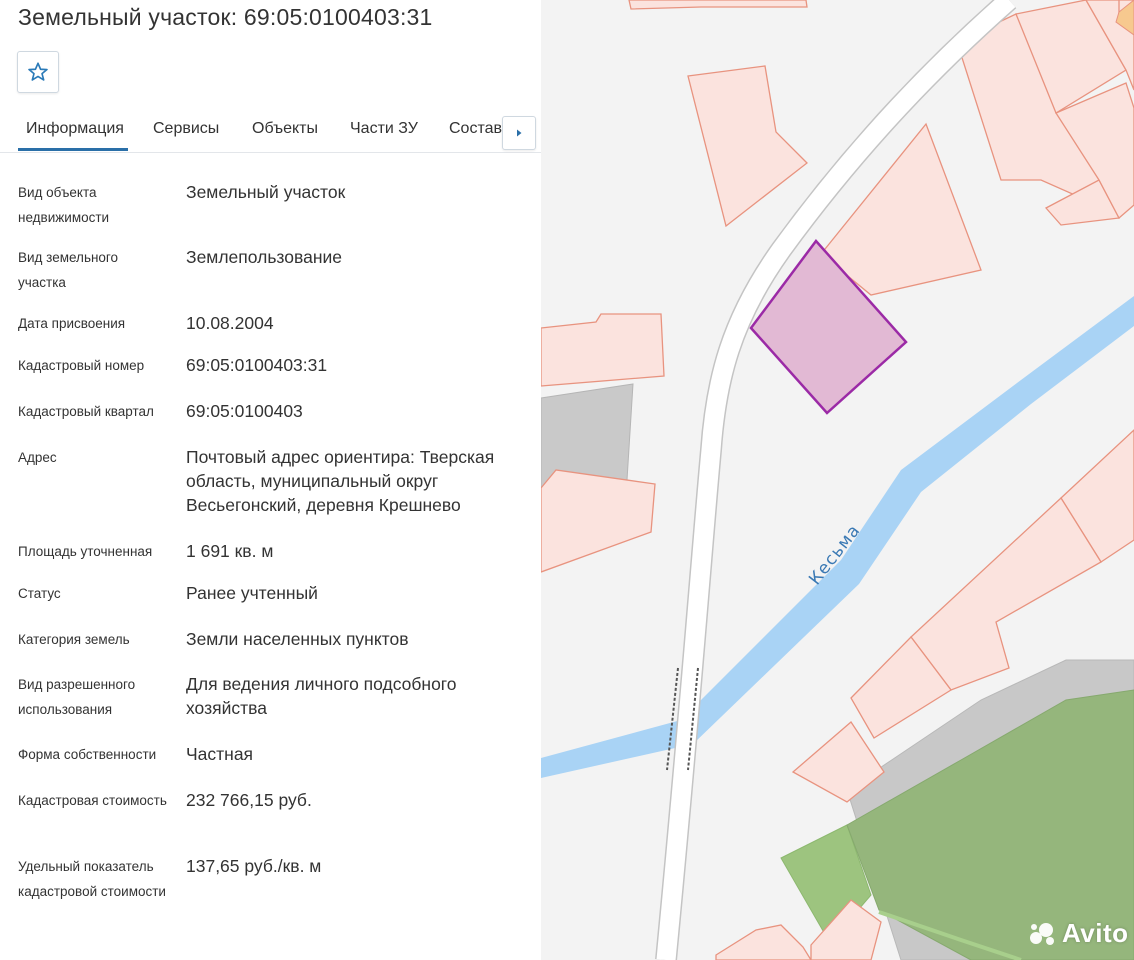 The image size is (1134, 960). Describe the element at coordinates (266, 192) in the screenshot. I see `info-value: Земельный участок` at that location.